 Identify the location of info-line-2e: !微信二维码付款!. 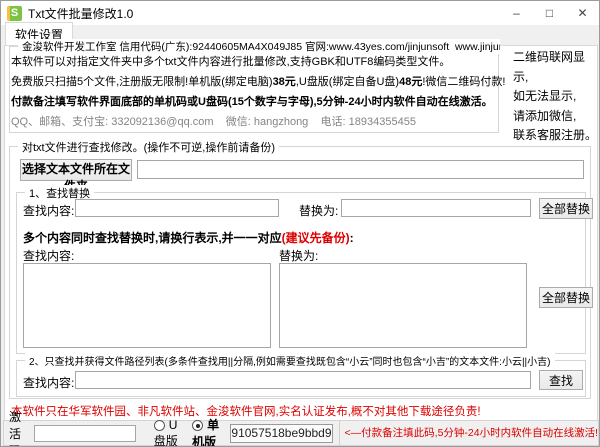
(464, 82).